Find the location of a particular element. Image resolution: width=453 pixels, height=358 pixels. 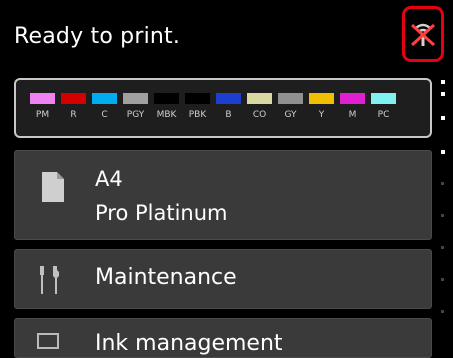

wireless-disconnected-icon is located at coordinates (423, 35).